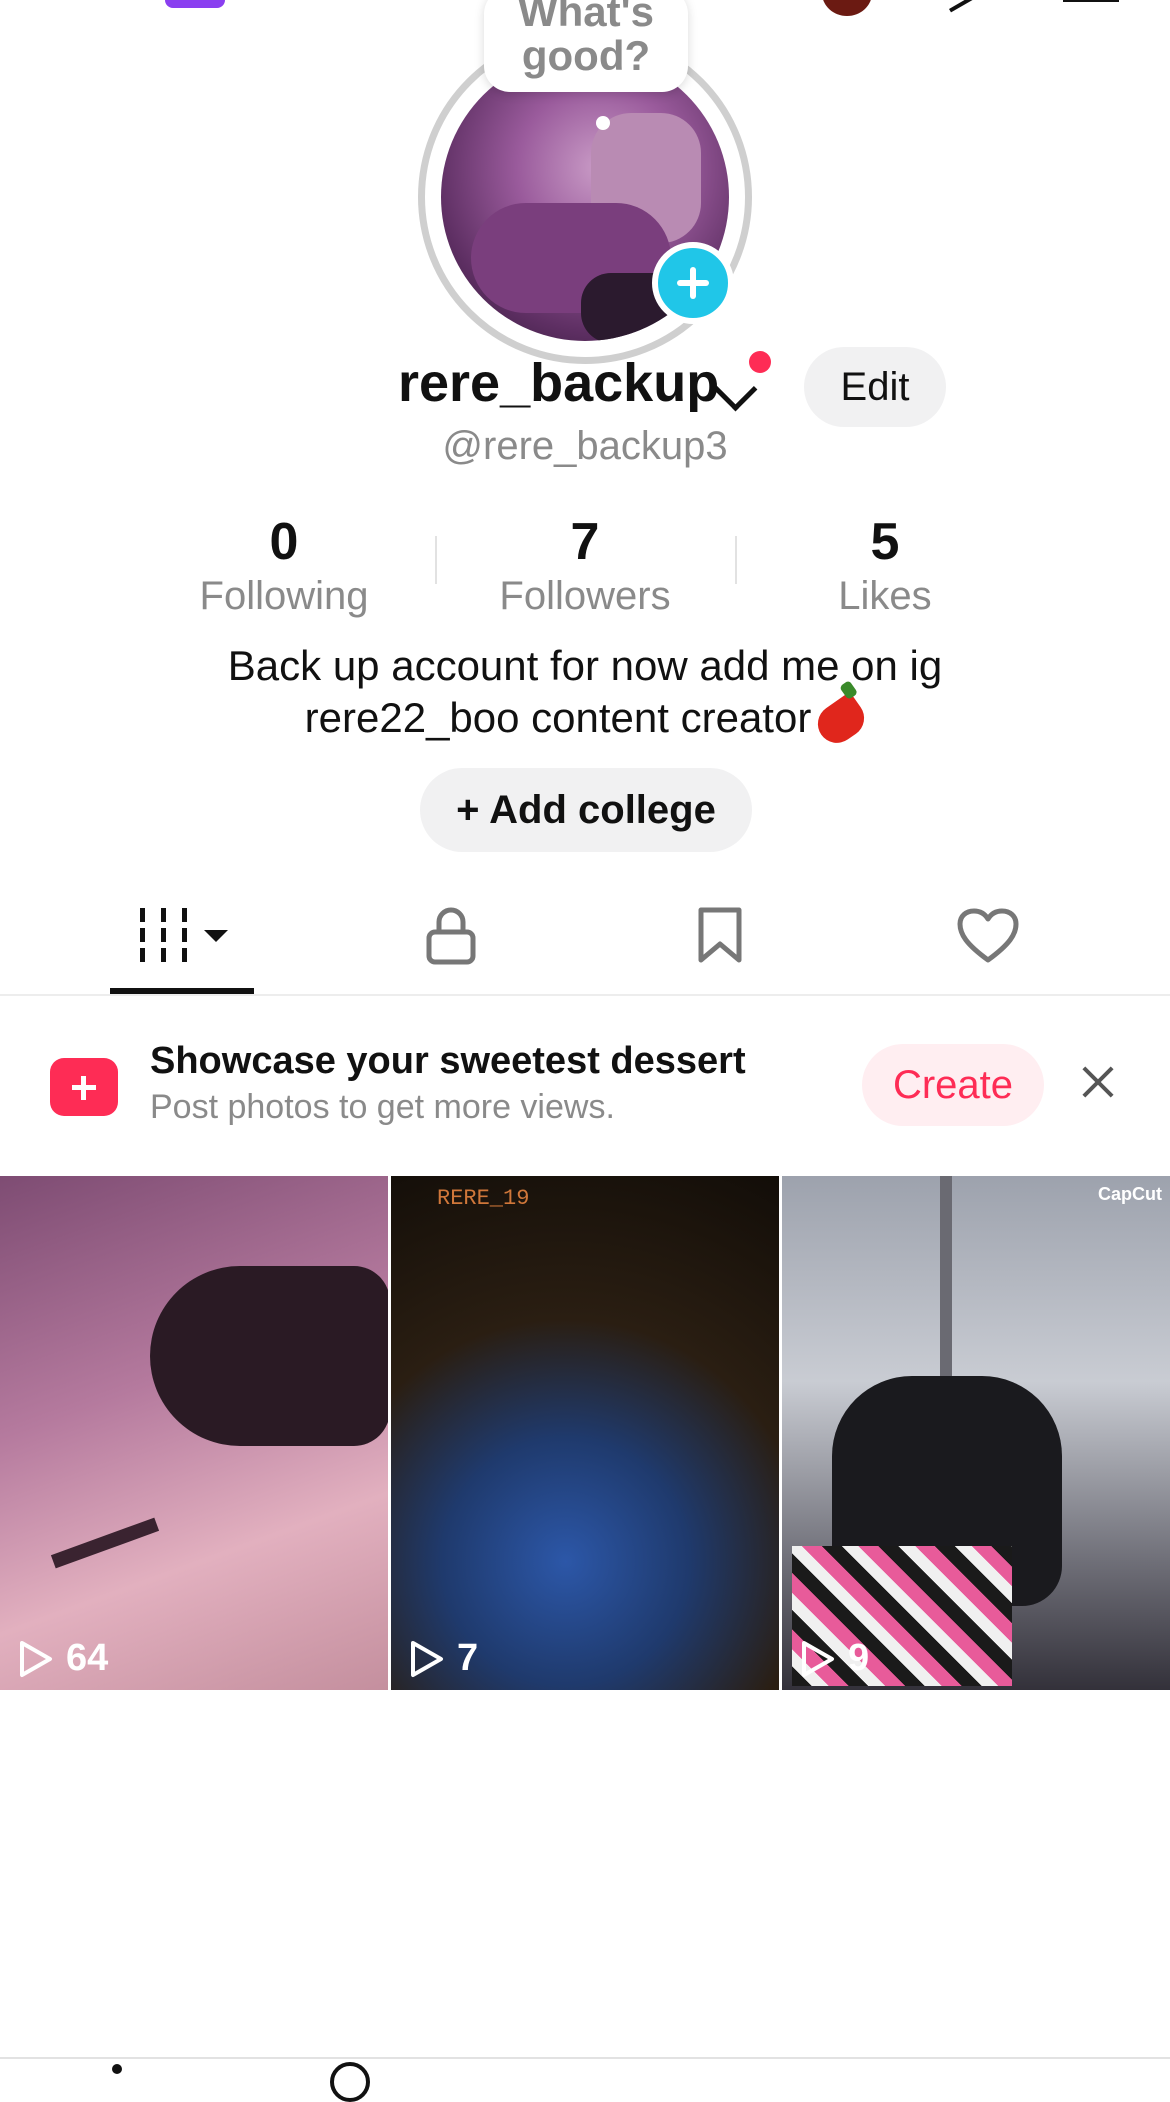  I want to click on account-switch-avatar, so click(847, 8).